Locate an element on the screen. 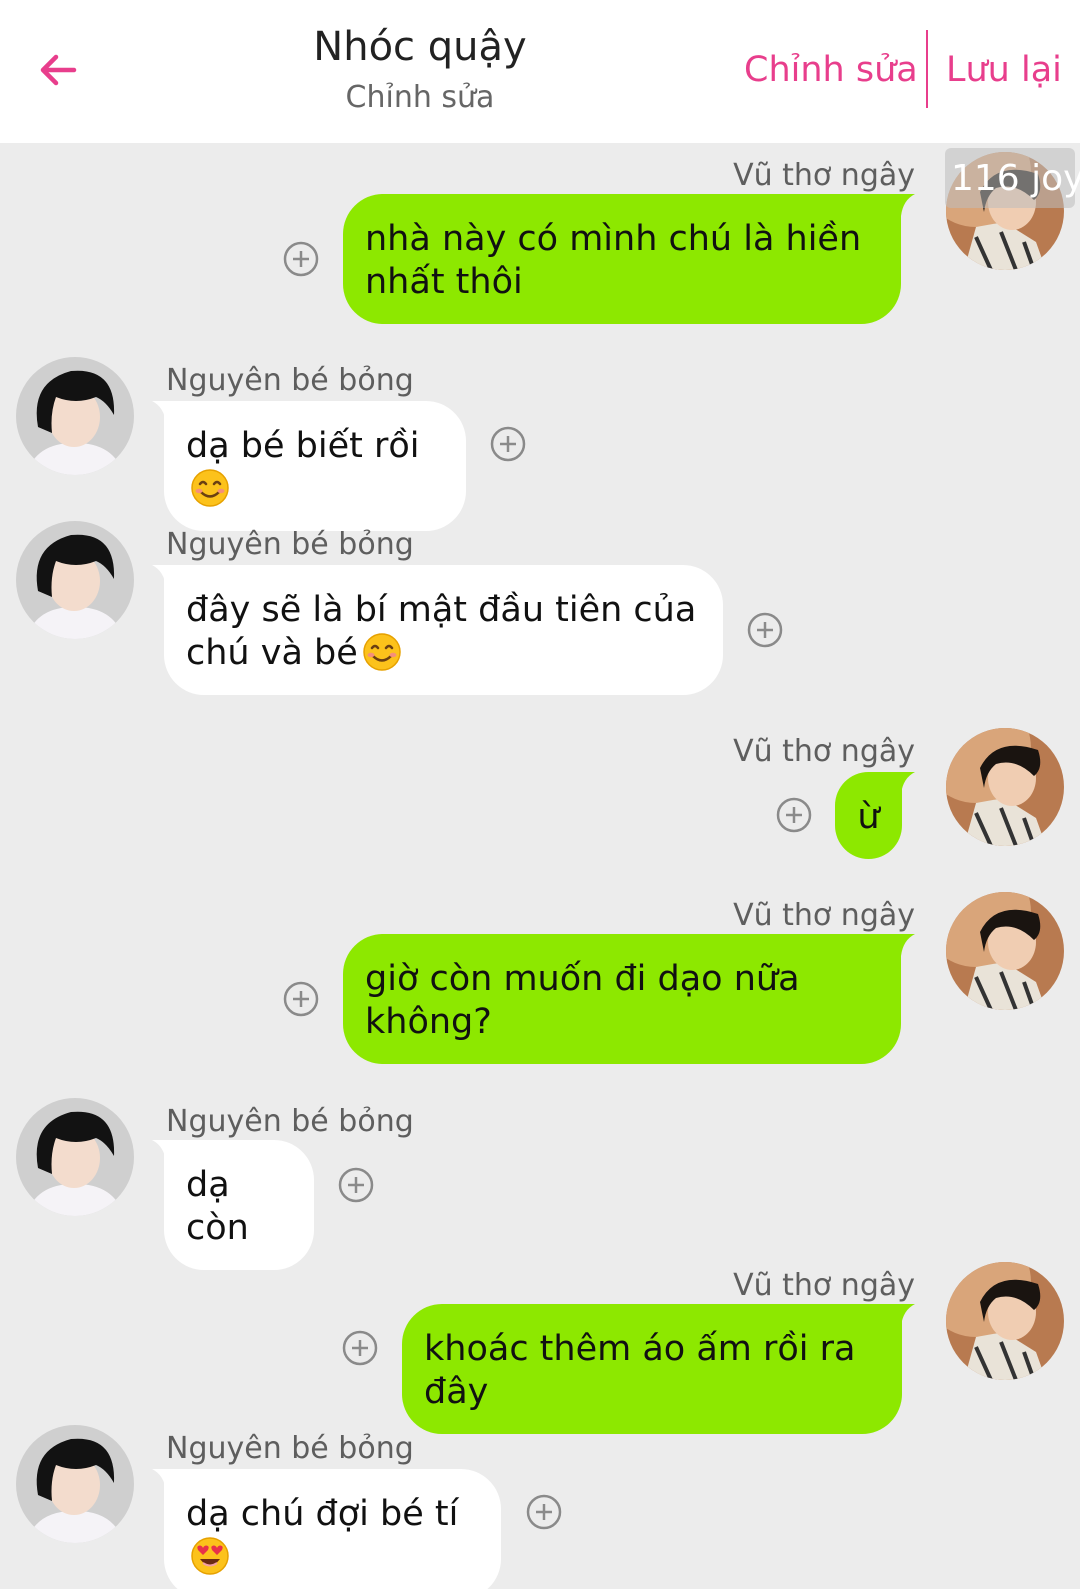 The image size is (1080, 1589). heart-eyes-emoji-icon is located at coordinates (210, 1556).